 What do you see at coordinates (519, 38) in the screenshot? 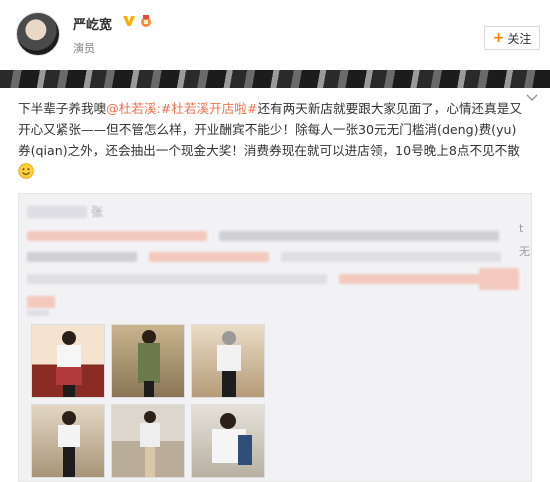
I see `follow-label: 关注` at bounding box center [519, 38].